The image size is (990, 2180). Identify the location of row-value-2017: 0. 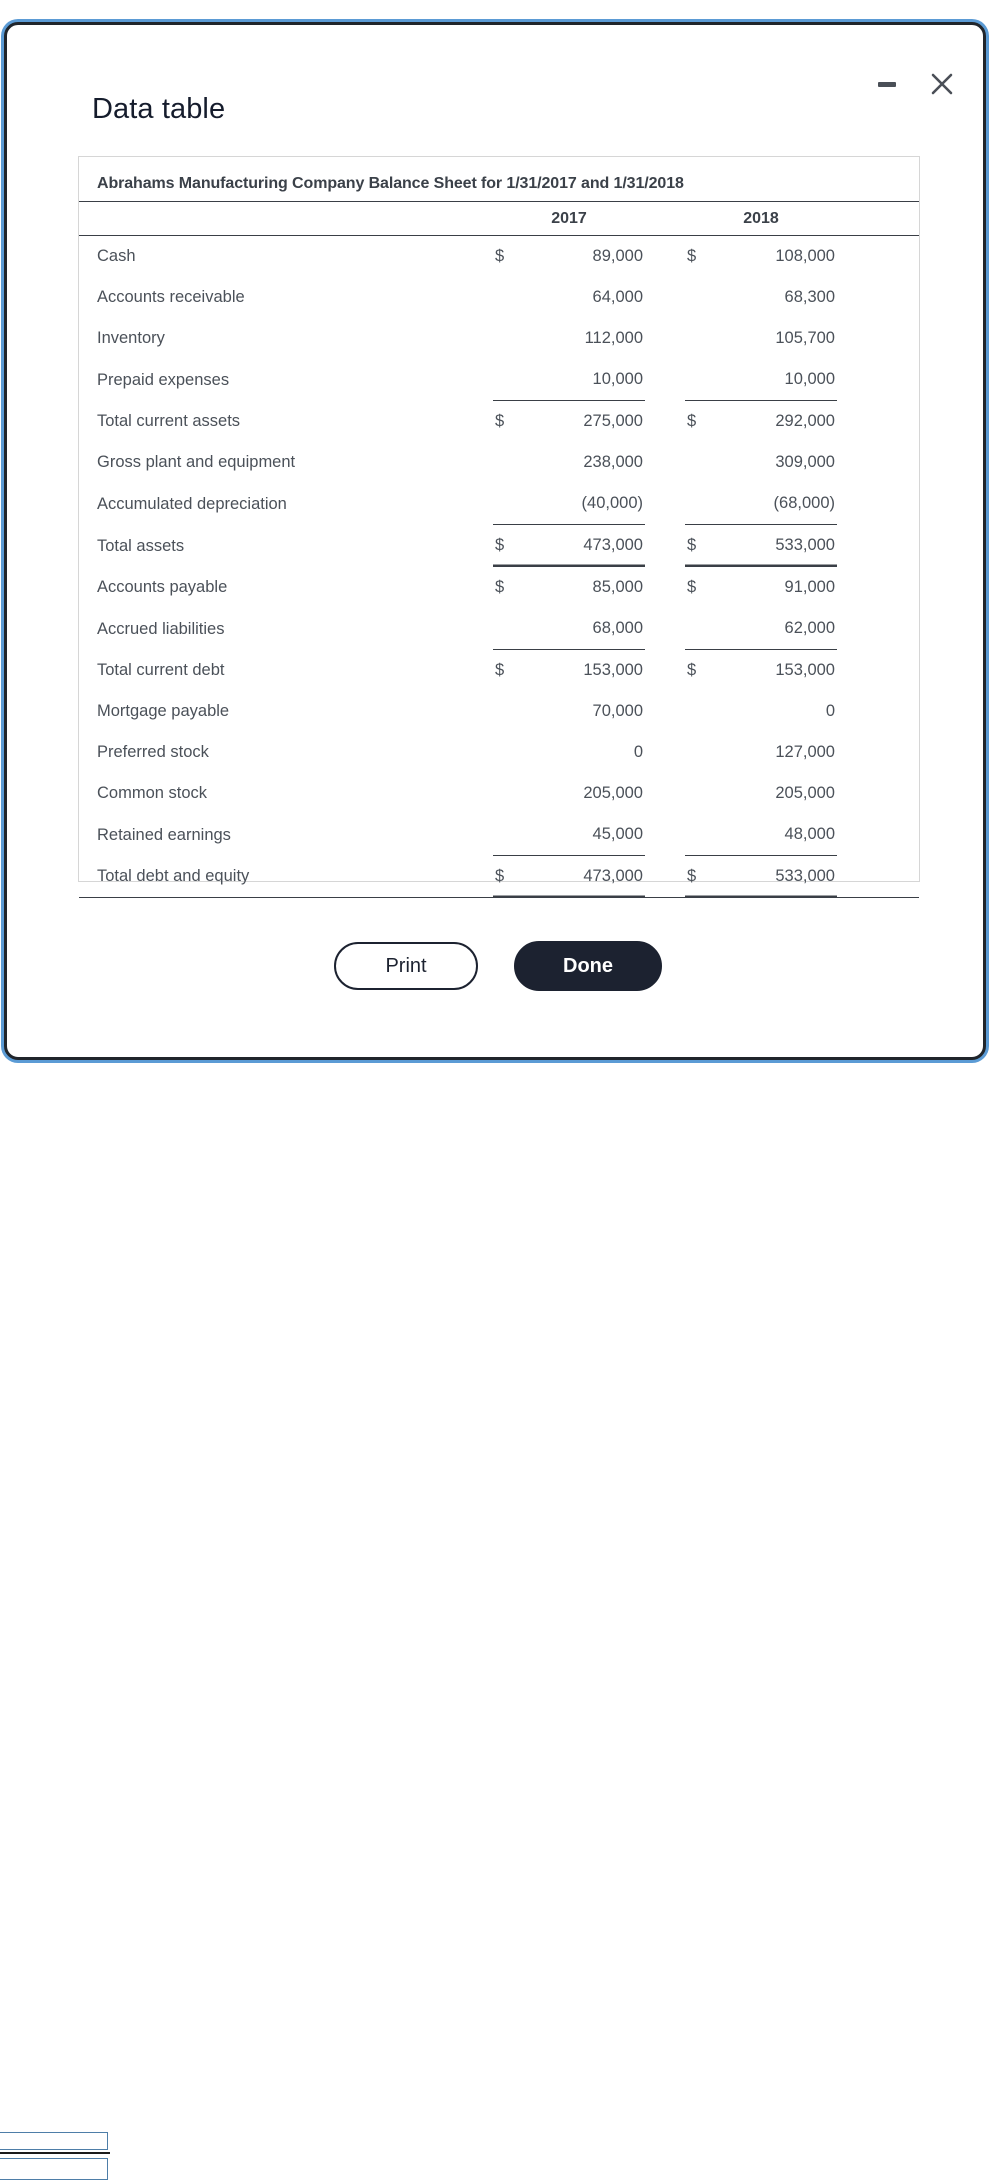
(638, 752).